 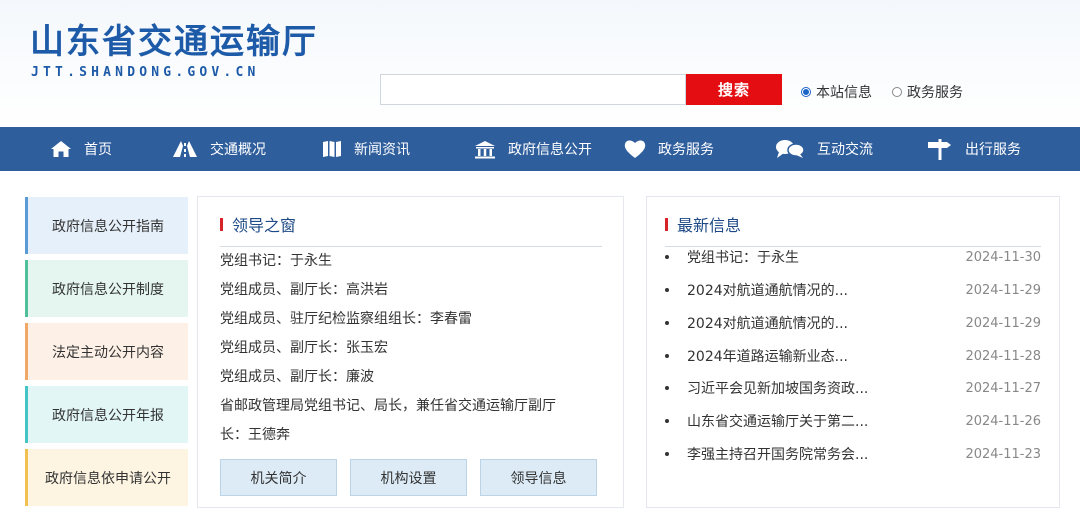 I want to click on org-intro-button: 机关简介, so click(x=278, y=477).